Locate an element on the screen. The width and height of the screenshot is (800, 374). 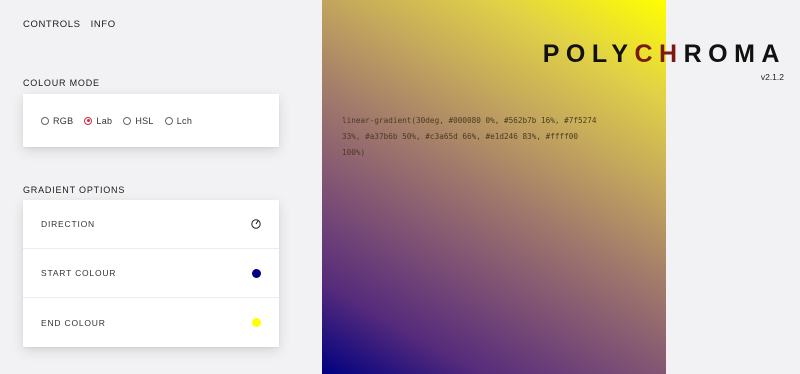
end-colour-label: END COLOUR is located at coordinates (73, 322).